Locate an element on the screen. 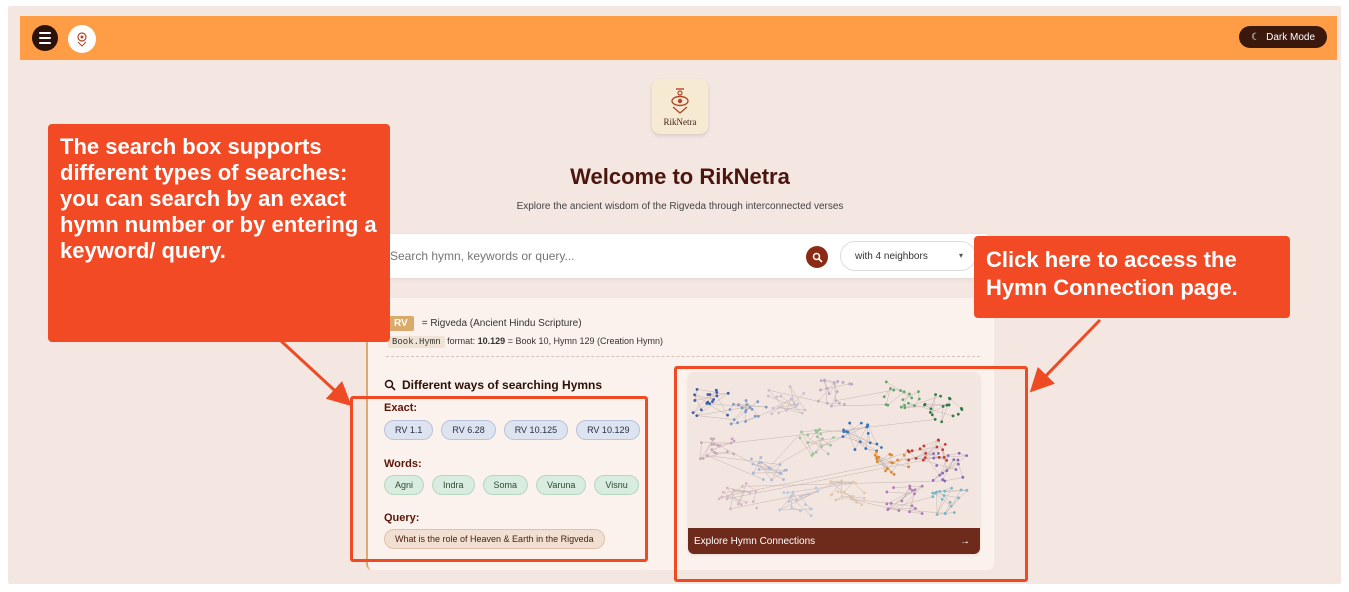 The width and height of the screenshot is (1349, 592). format-chip: Book.Hymn is located at coordinates (416, 342).